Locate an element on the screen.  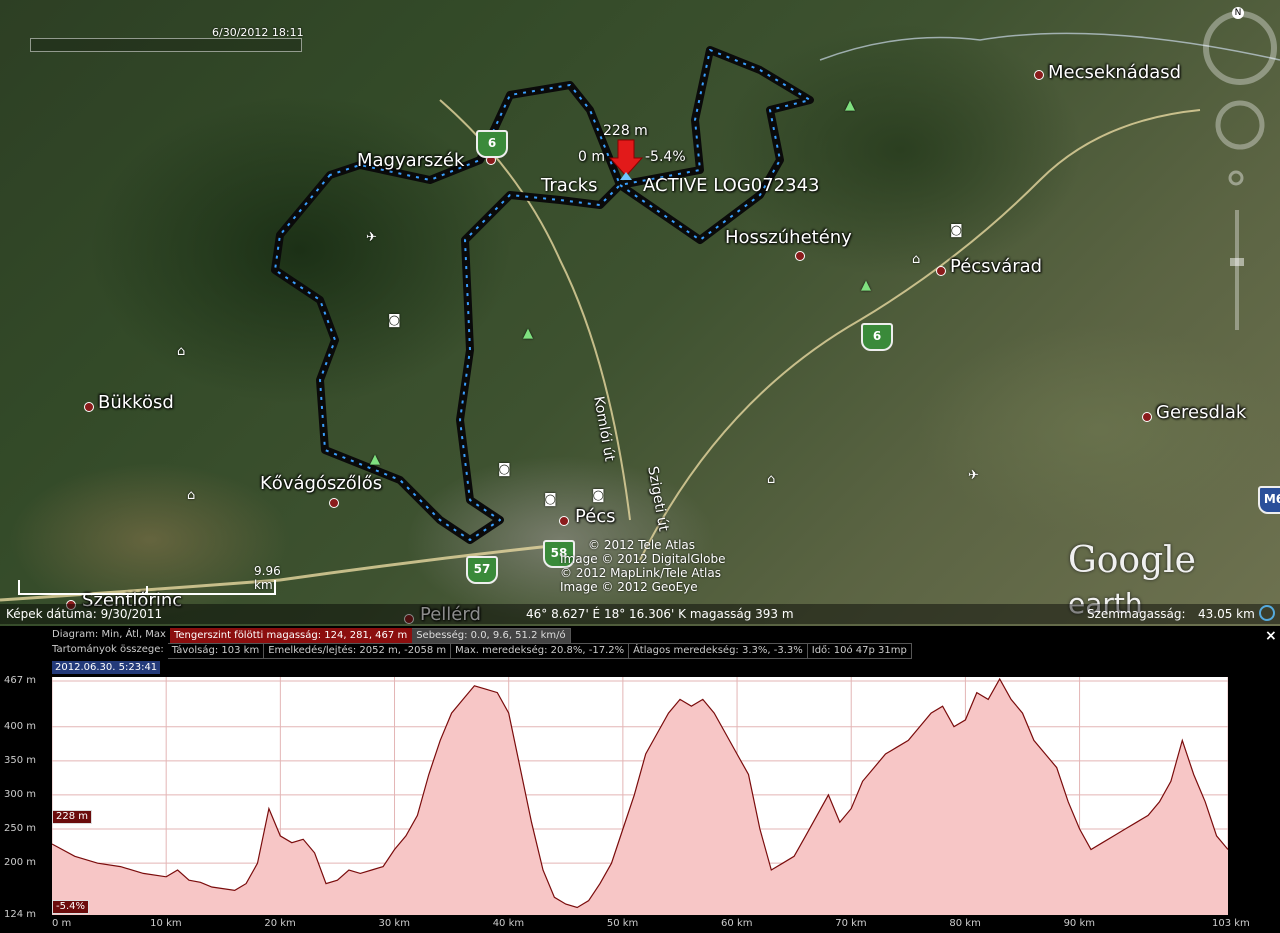
image-date: Képek dátuma: 9/30/2011 is located at coordinates (84, 614).